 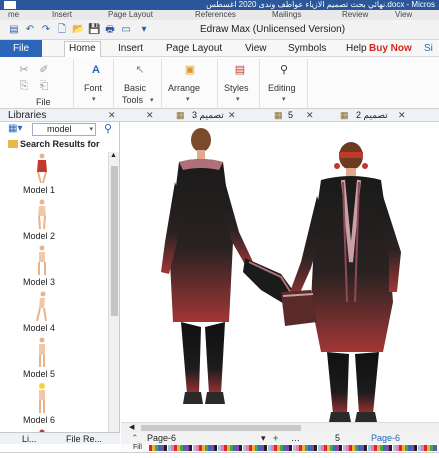 I want to click on tab-view: View, so click(x=256, y=48).